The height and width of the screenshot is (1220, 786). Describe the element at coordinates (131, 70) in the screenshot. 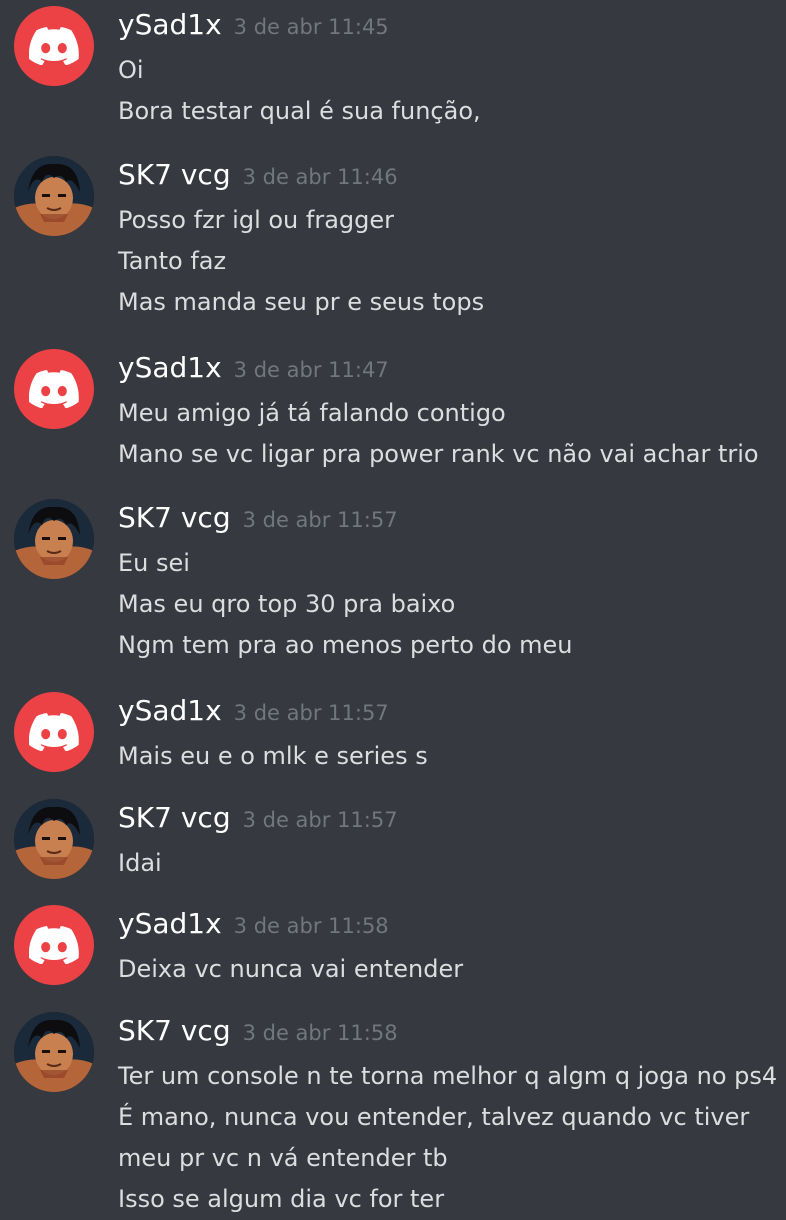

I see `message-line: Oi` at that location.